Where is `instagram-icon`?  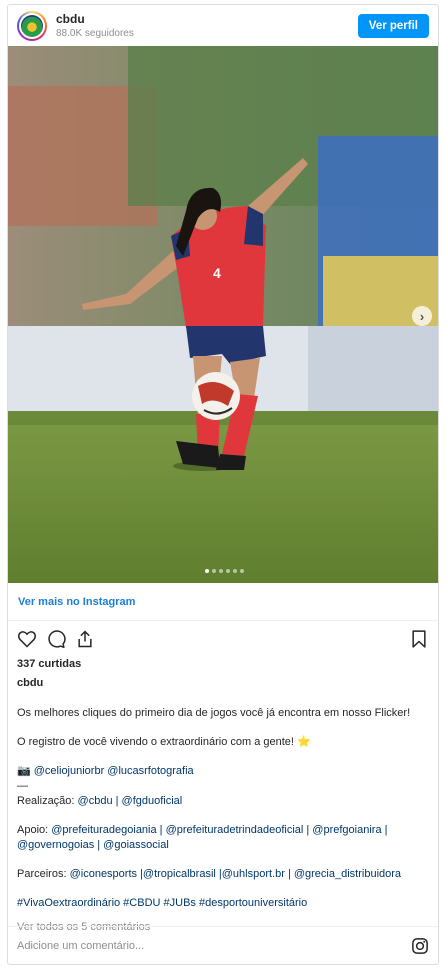
instagram-icon is located at coordinates (420, 946).